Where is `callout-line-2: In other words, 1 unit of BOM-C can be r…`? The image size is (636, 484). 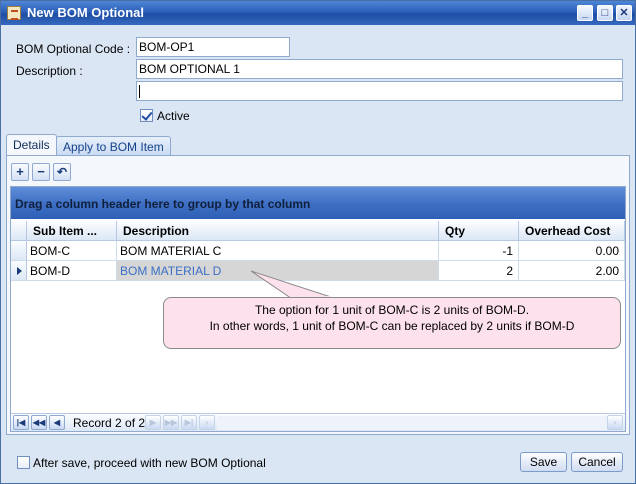 callout-line-2: In other words, 1 unit of BOM-C can be r… is located at coordinates (392, 326).